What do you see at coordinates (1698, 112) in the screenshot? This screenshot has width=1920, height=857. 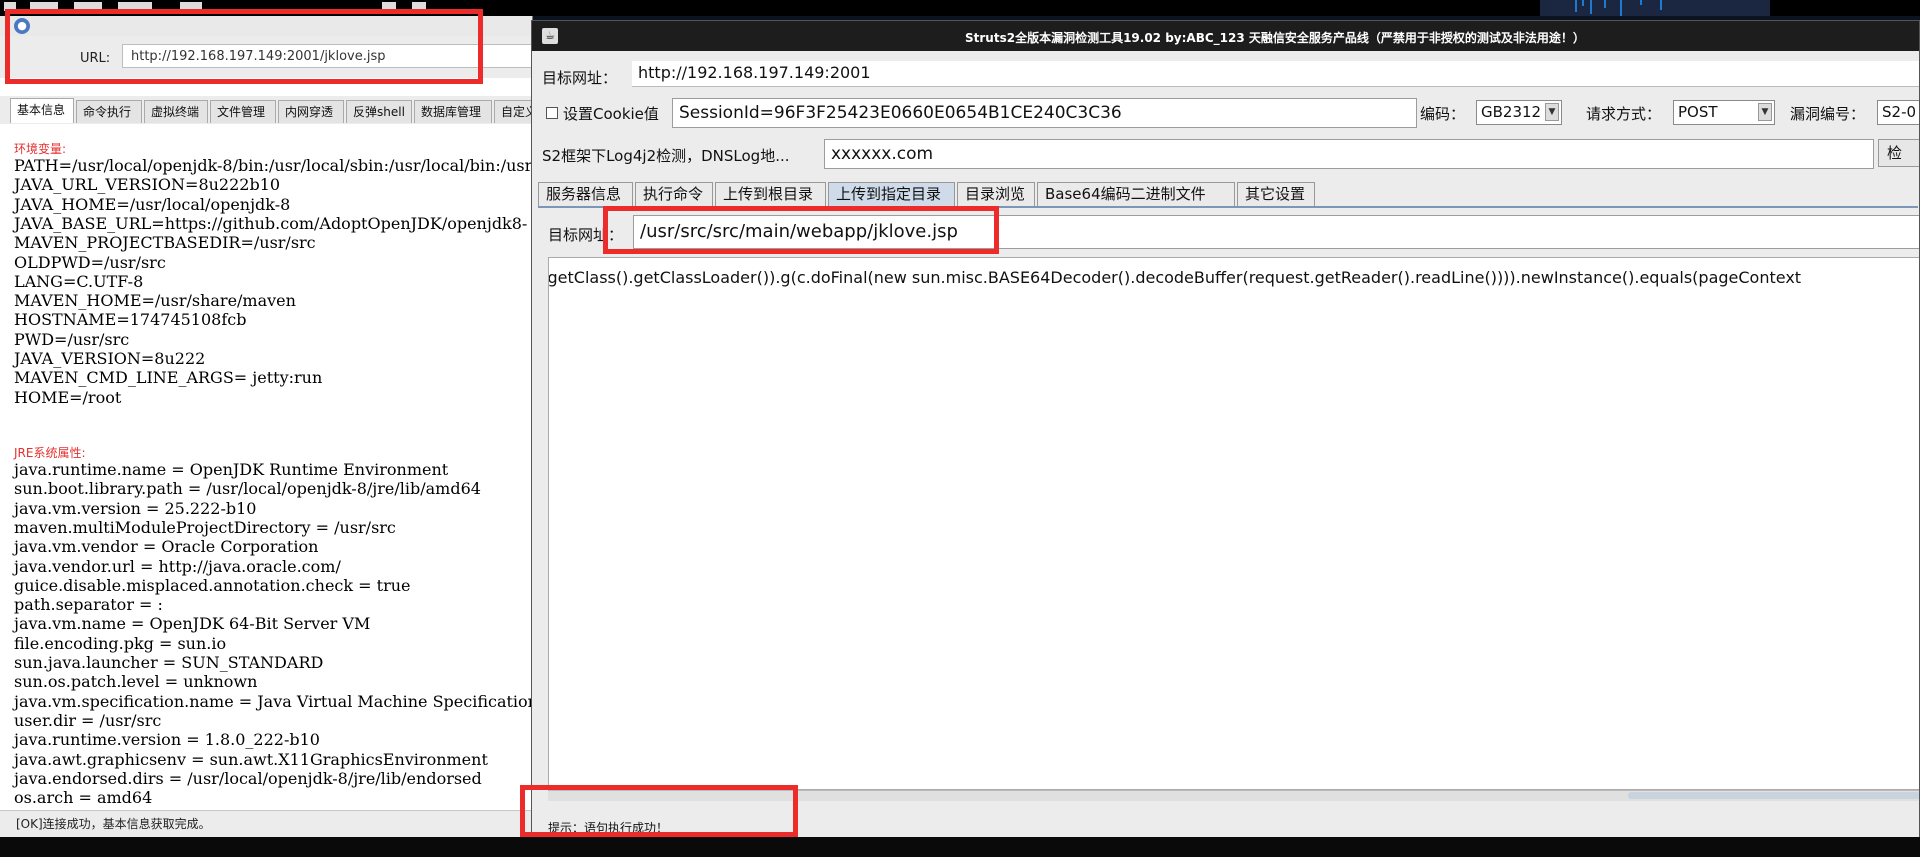 I see `method-value: POST` at bounding box center [1698, 112].